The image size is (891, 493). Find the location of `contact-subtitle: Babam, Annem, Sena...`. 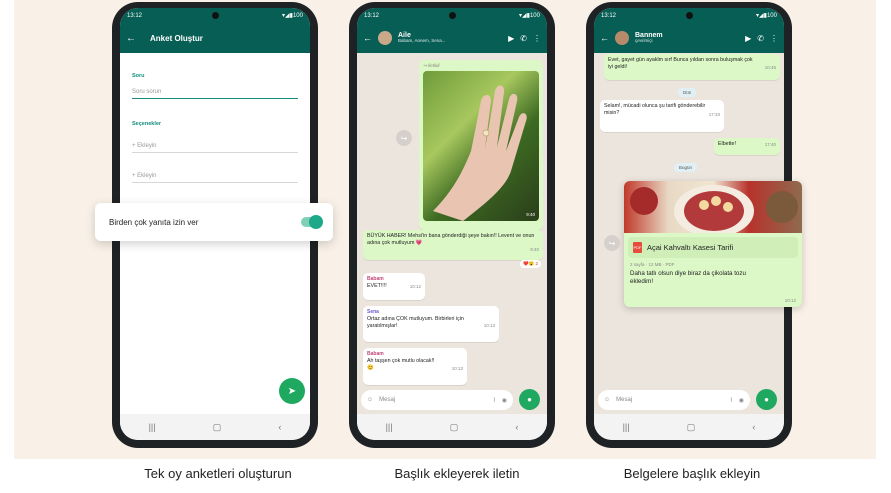

contact-subtitle: Babam, Annem, Sena... is located at coordinates (422, 41).